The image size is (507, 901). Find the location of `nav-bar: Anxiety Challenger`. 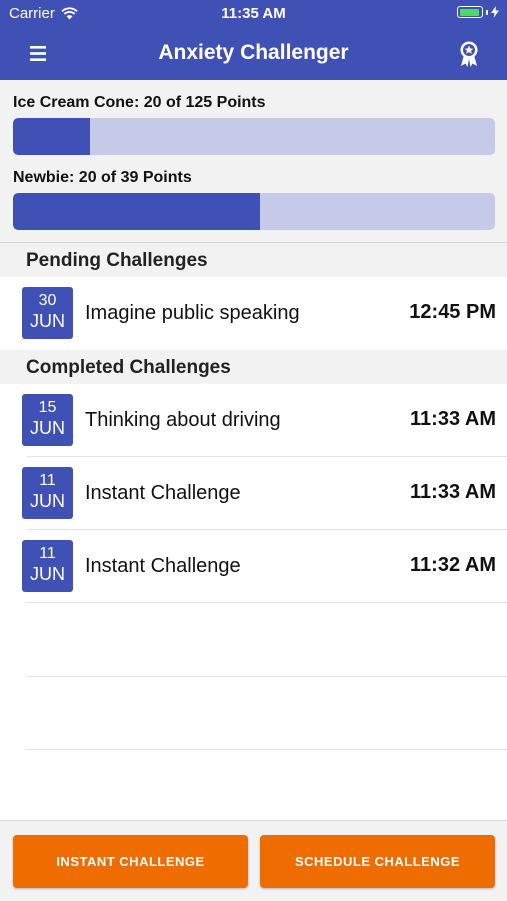

nav-bar: Anxiety Challenger is located at coordinates (253, 54).